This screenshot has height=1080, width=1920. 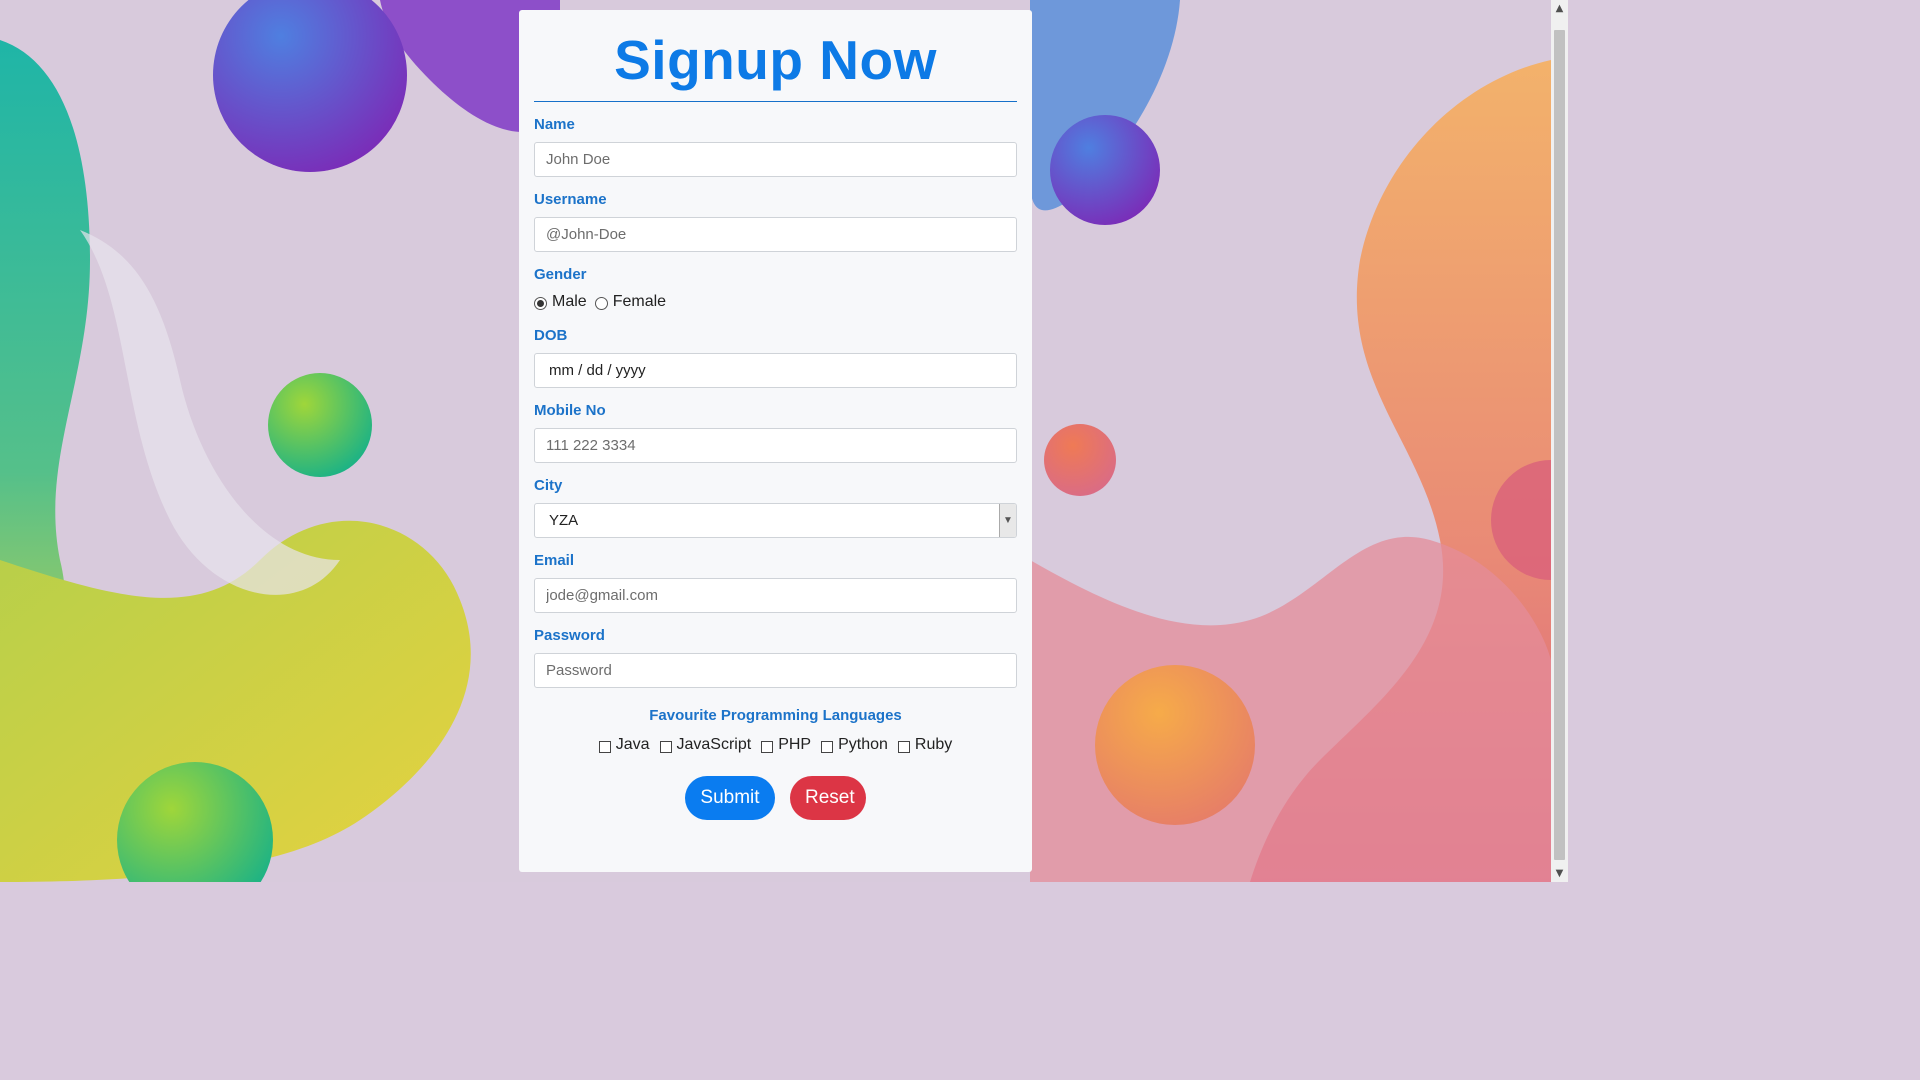 I want to click on python-label: Python, so click(x=863, y=744).